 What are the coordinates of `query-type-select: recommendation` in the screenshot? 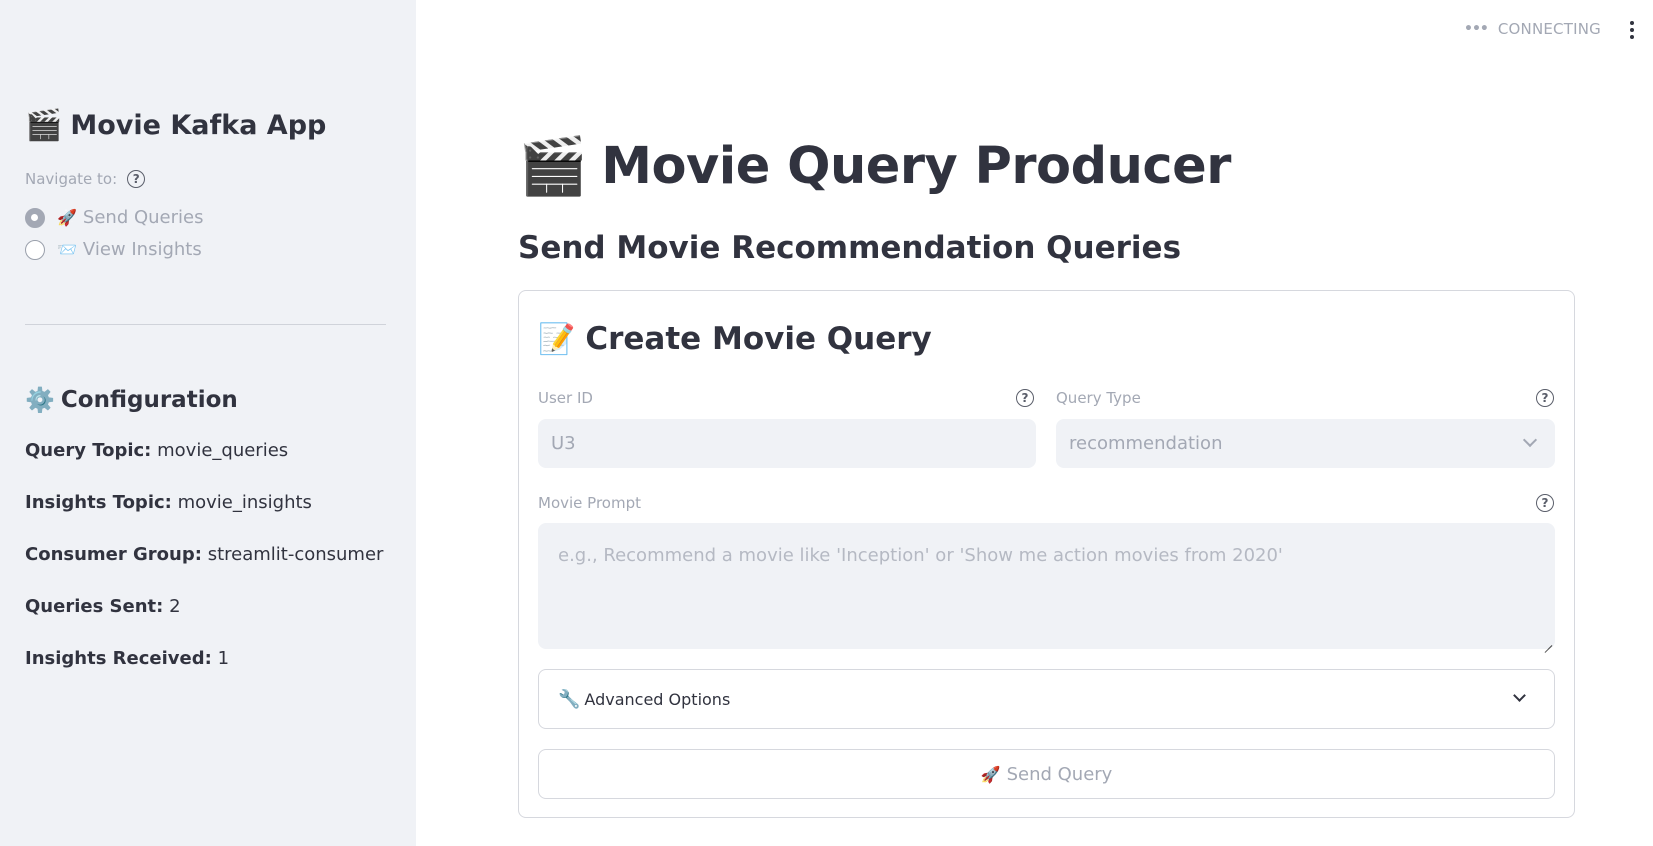 It's located at (1305, 443).